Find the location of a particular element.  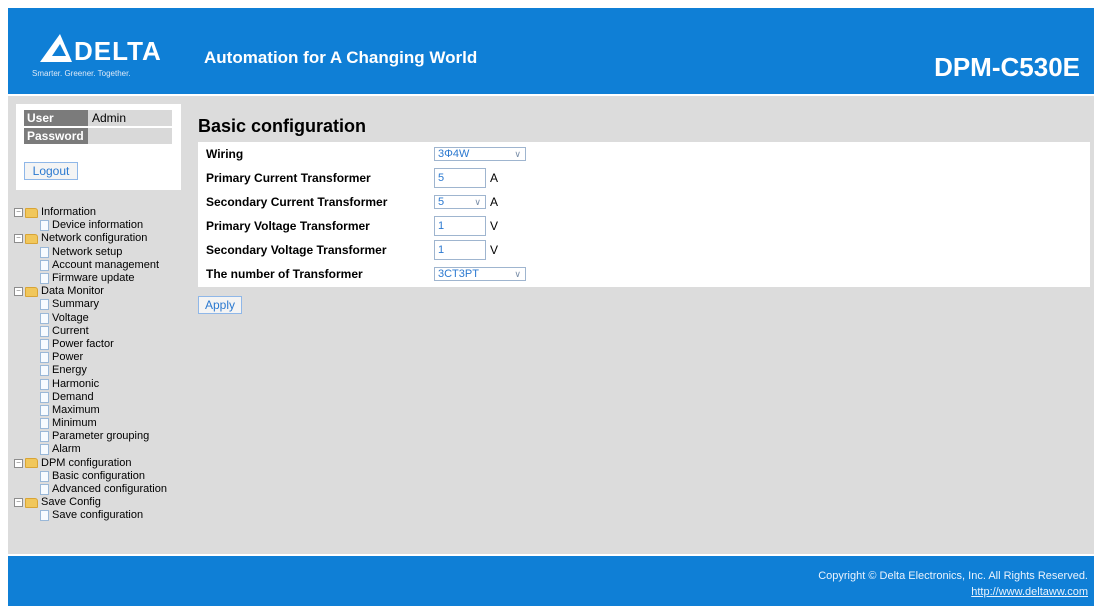

tree-item: Parameter grouping is located at coordinates (101, 436).